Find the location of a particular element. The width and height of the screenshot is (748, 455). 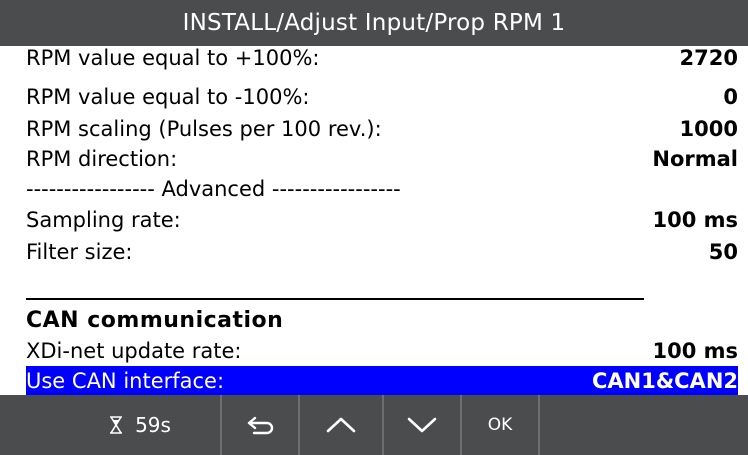

chevron-down-icon is located at coordinates (422, 425).